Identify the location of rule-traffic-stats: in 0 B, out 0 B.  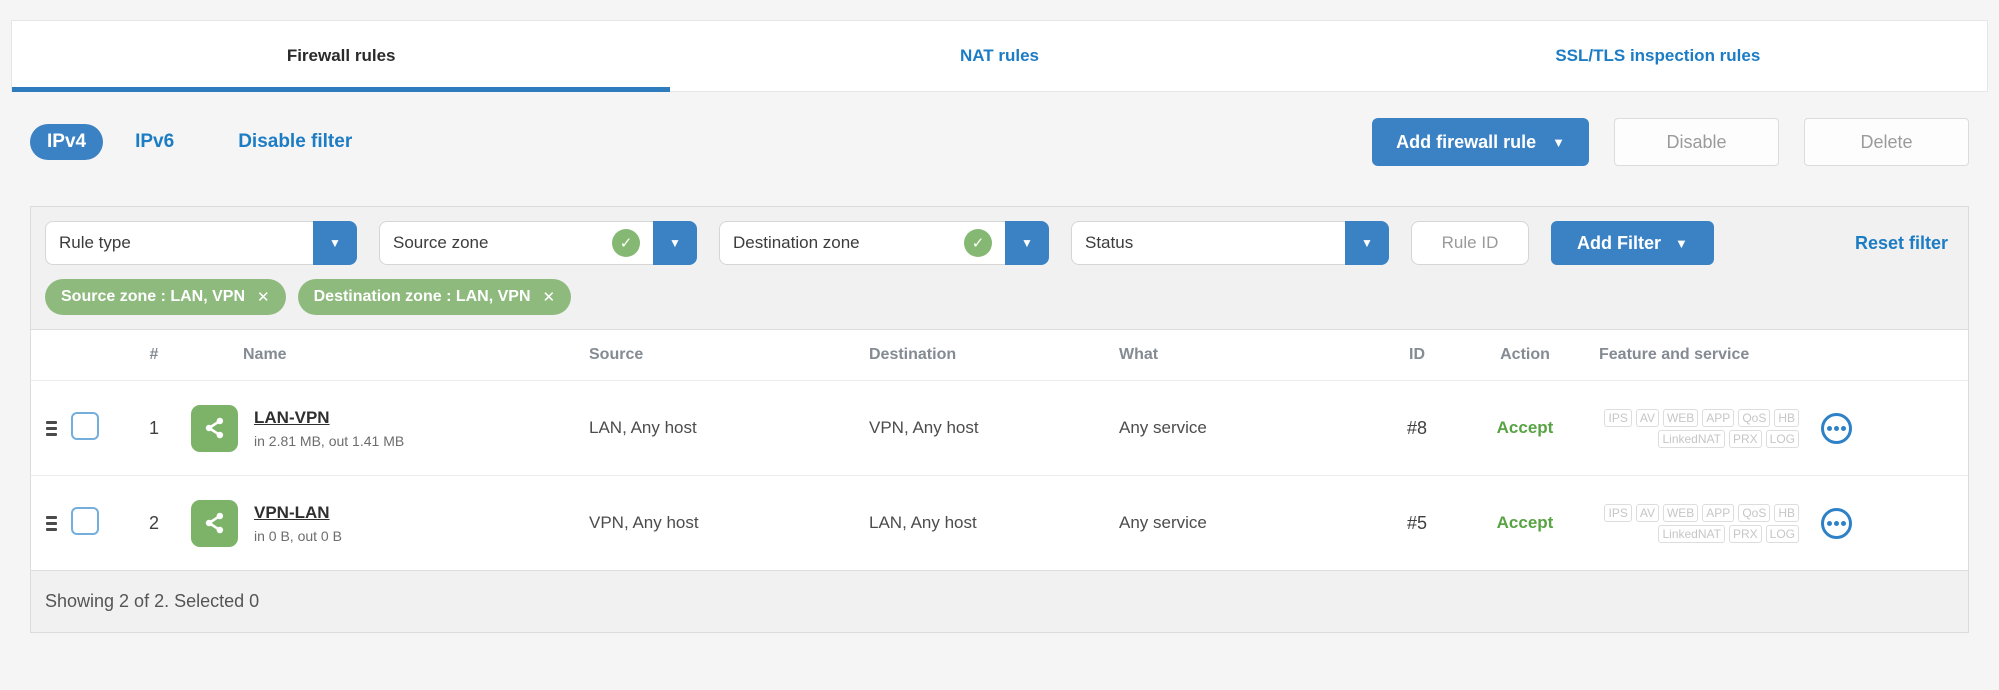
(298, 535).